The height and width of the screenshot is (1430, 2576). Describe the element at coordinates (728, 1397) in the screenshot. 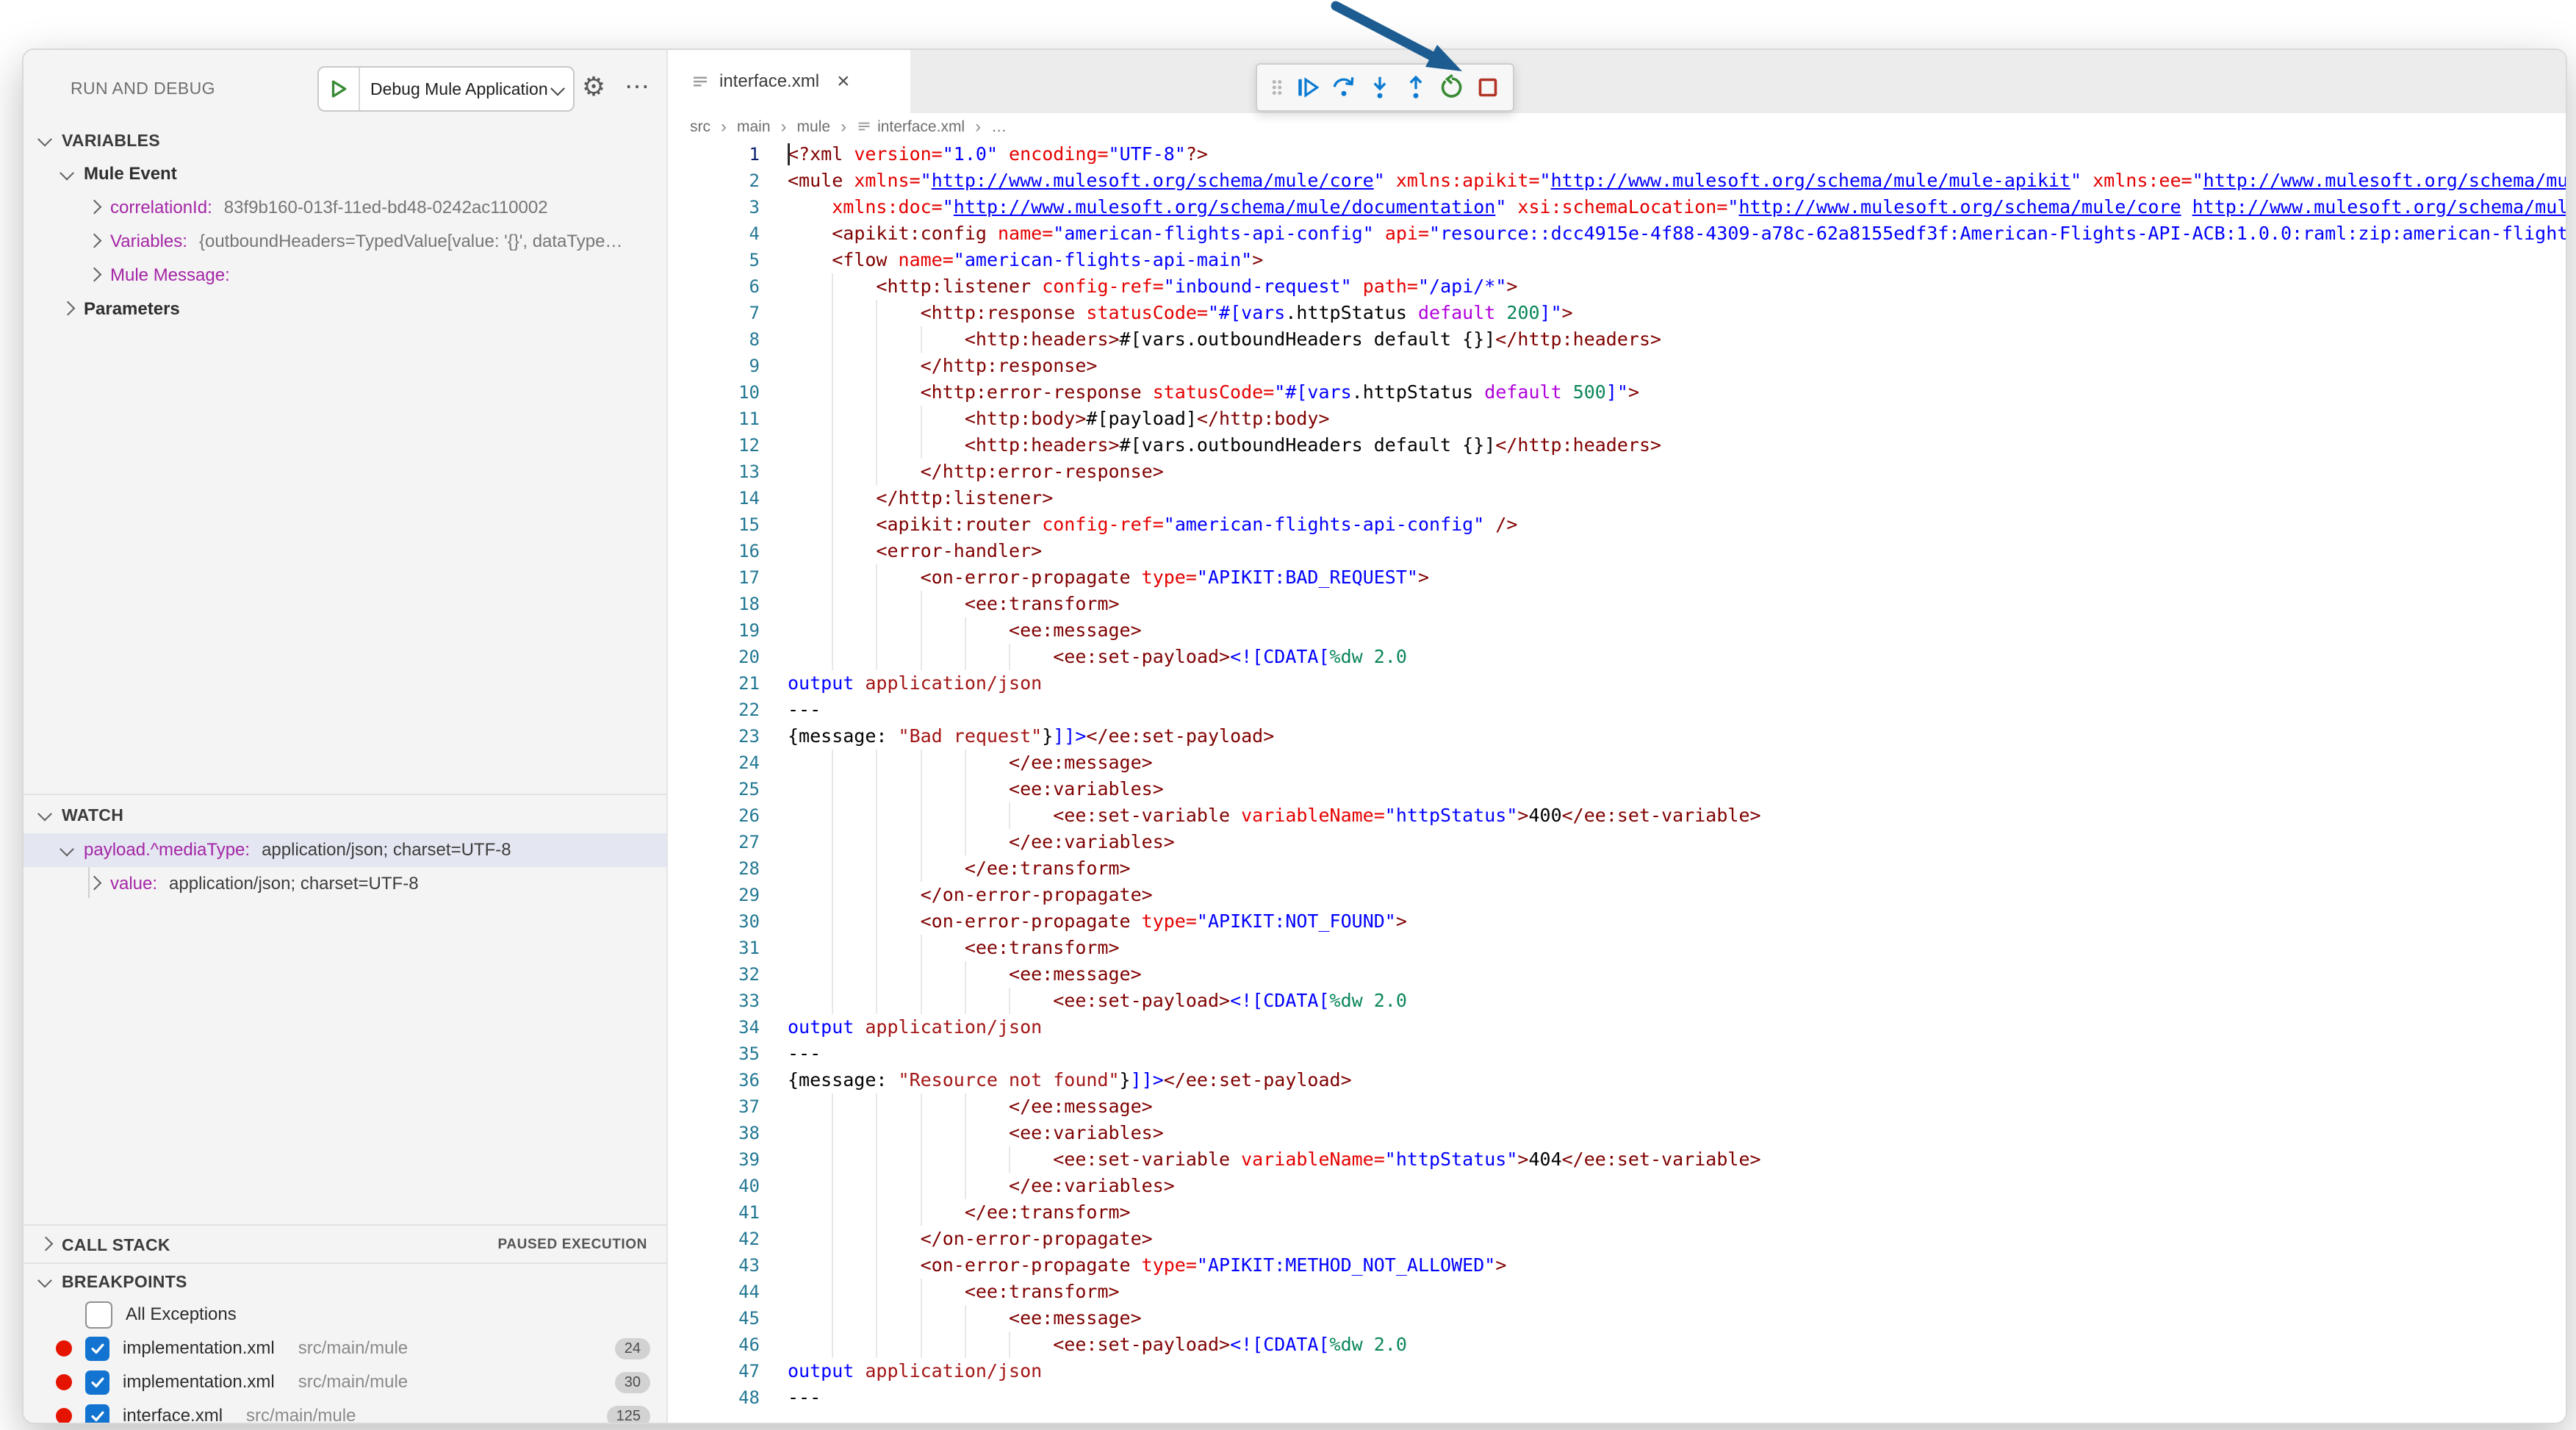

I see `line-number: 48` at that location.